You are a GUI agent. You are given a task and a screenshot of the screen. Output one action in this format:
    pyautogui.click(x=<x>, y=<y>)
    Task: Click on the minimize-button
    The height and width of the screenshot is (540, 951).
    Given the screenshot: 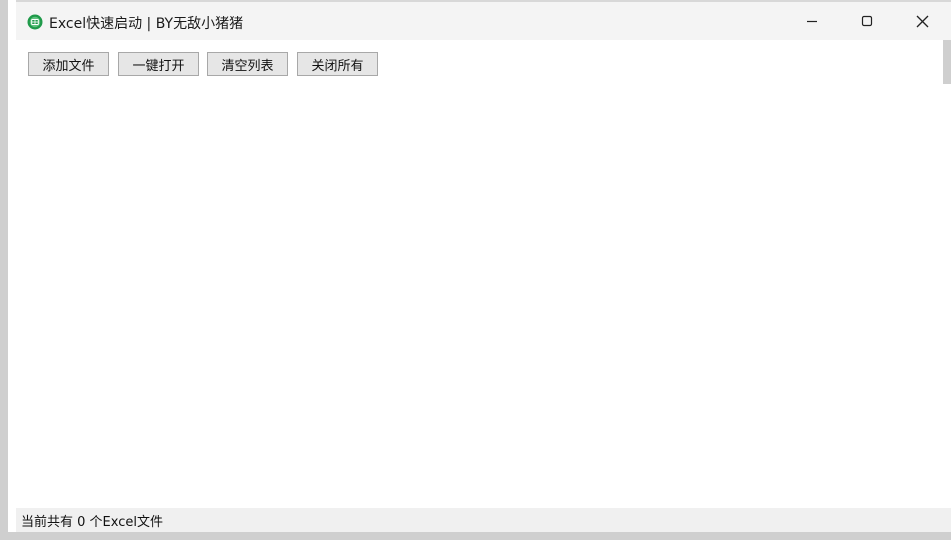 What is the action you would take?
    pyautogui.click(x=812, y=21)
    